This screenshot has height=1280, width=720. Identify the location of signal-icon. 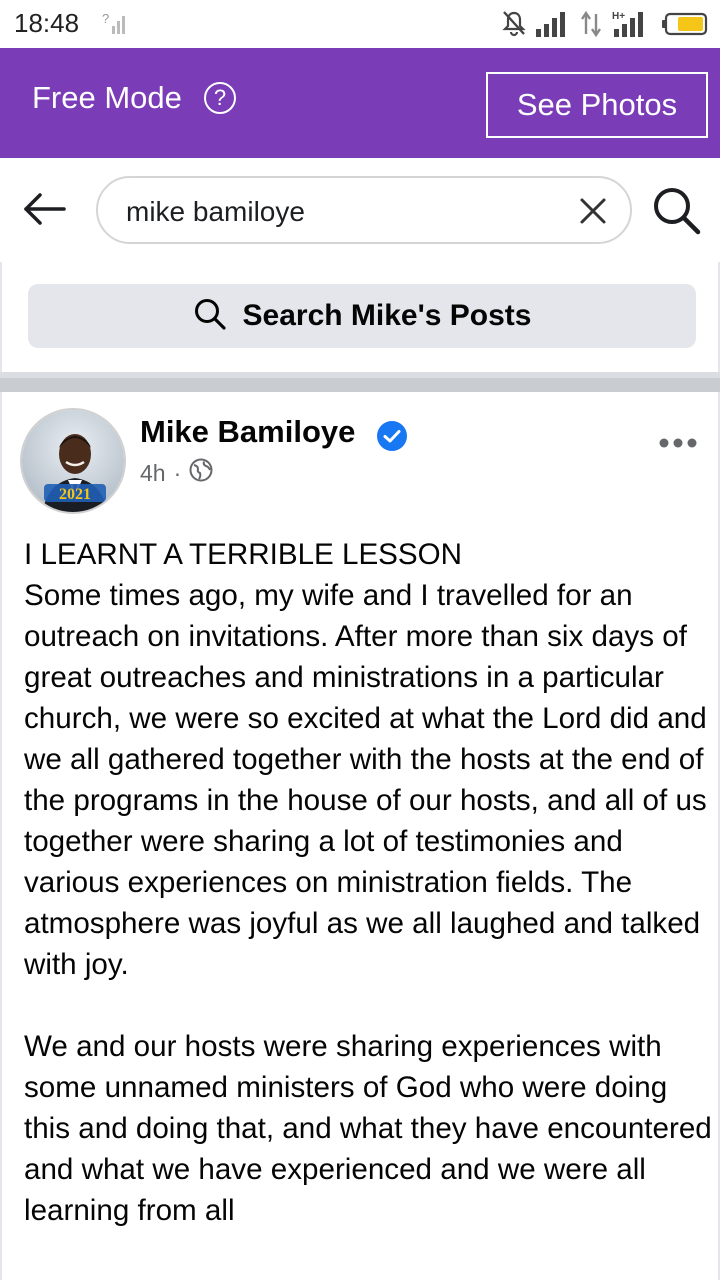
(553, 26).